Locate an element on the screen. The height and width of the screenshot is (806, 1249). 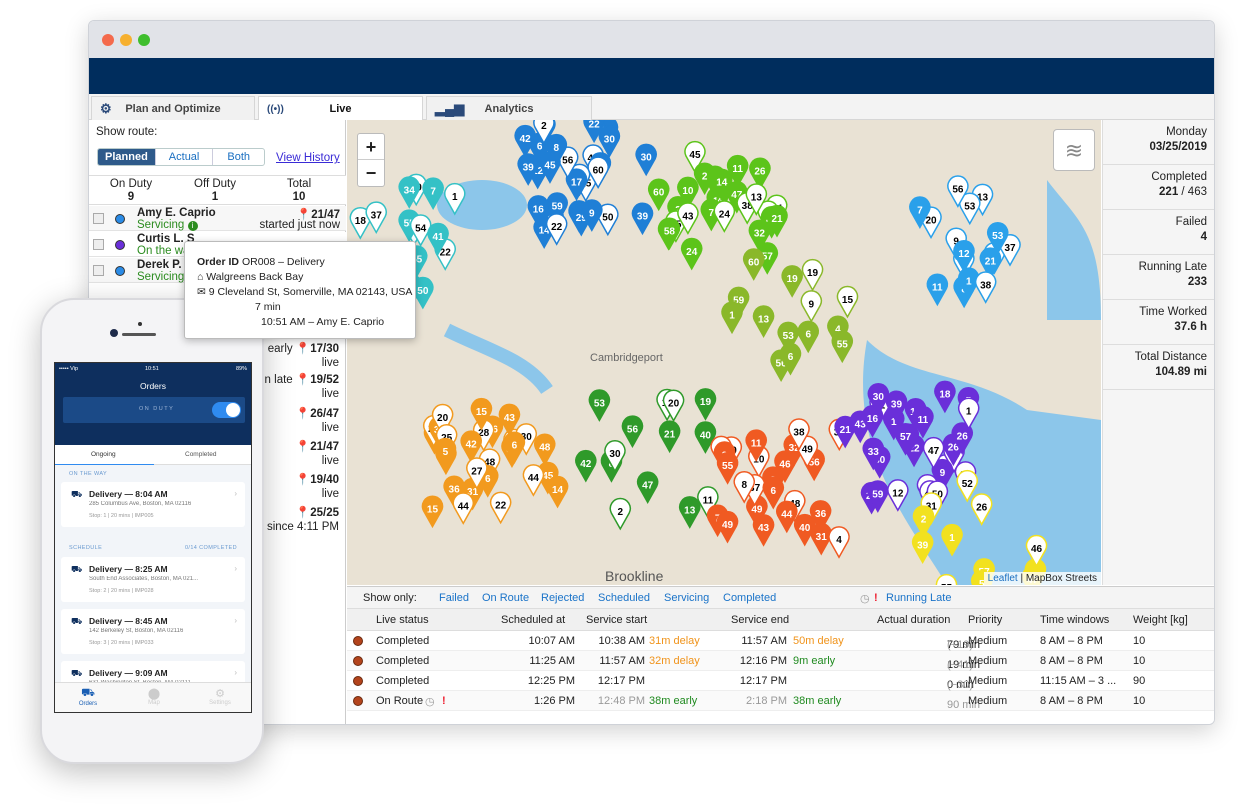
info-icon: i is located at coordinates (192, 226).